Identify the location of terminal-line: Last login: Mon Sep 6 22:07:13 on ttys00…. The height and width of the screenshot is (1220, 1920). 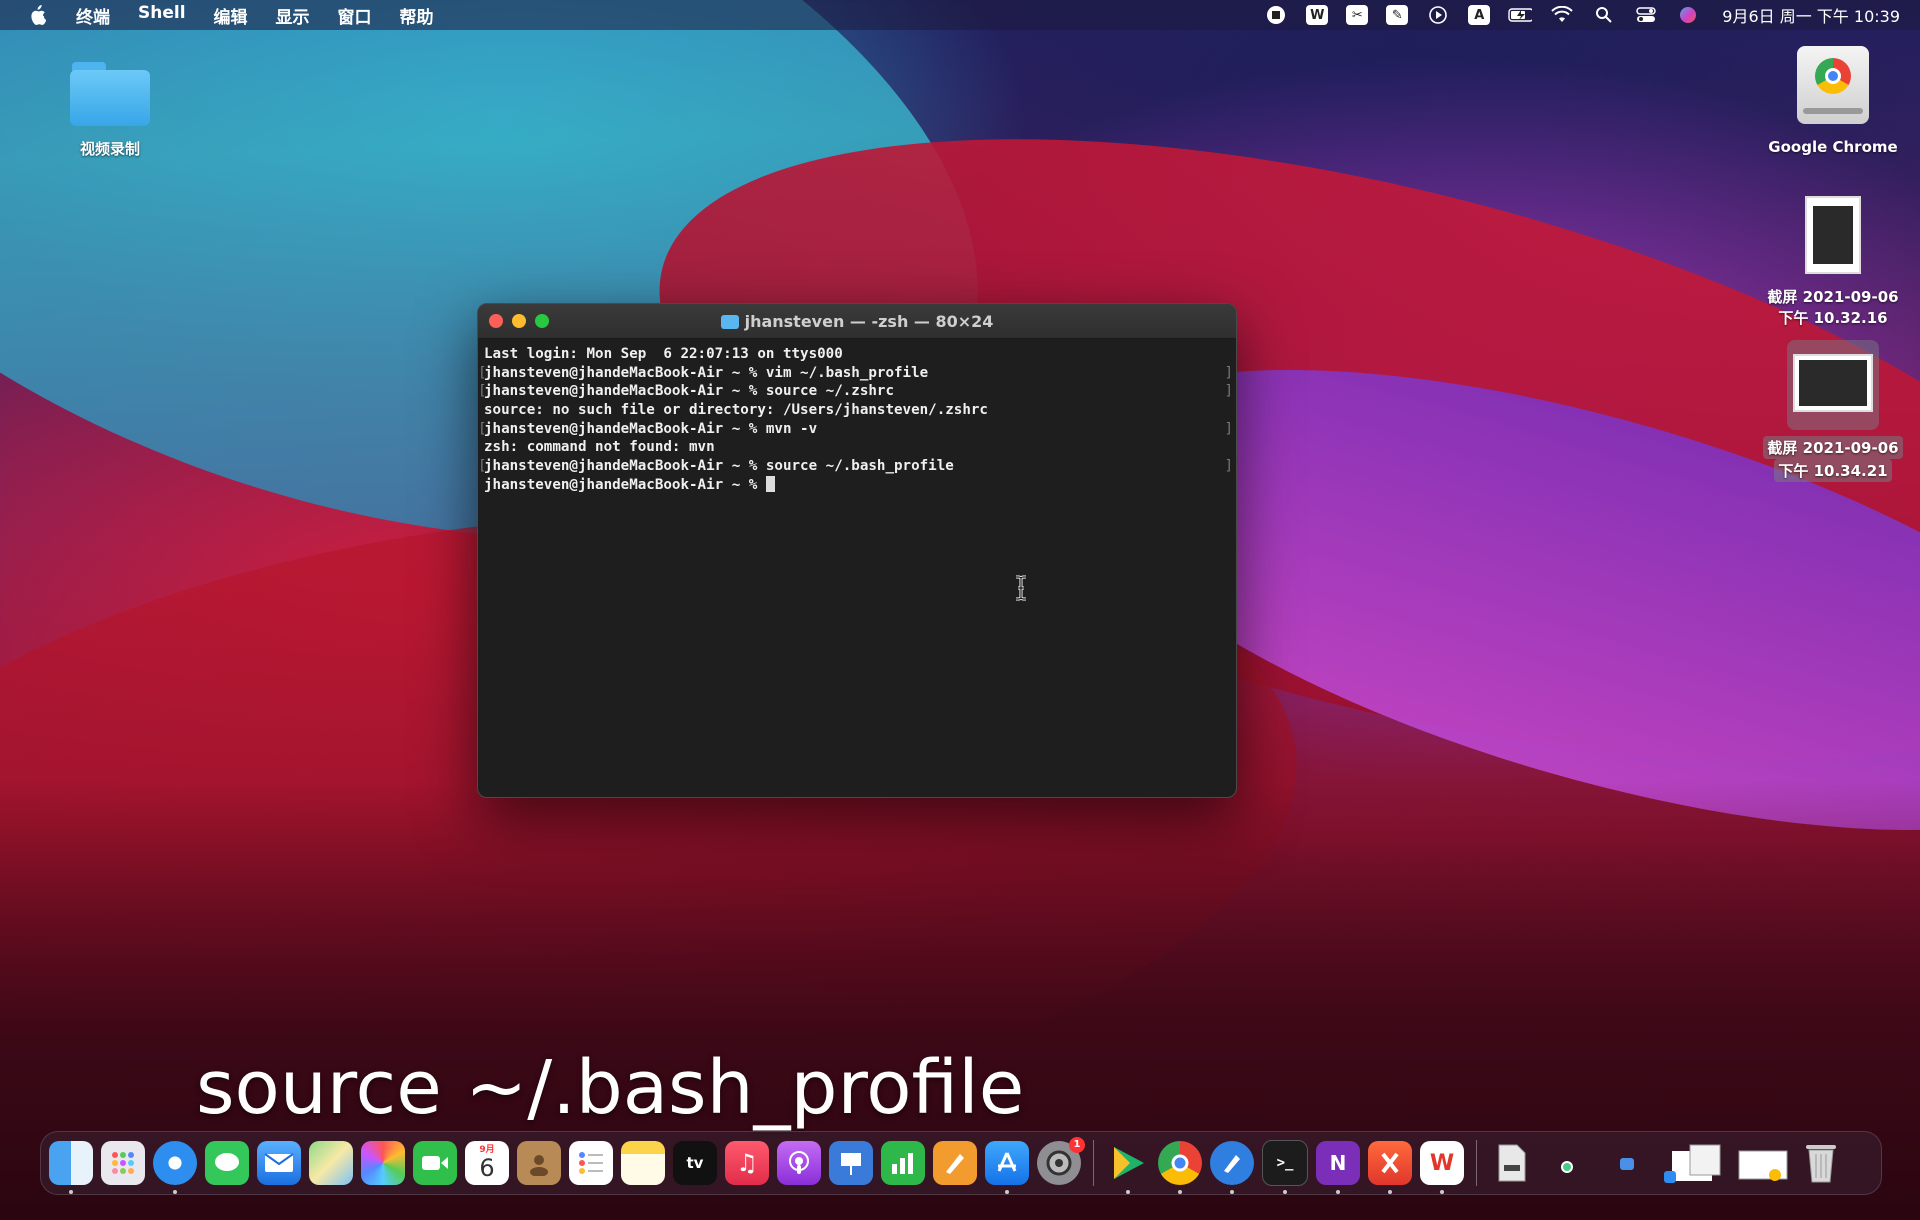
(663, 354).